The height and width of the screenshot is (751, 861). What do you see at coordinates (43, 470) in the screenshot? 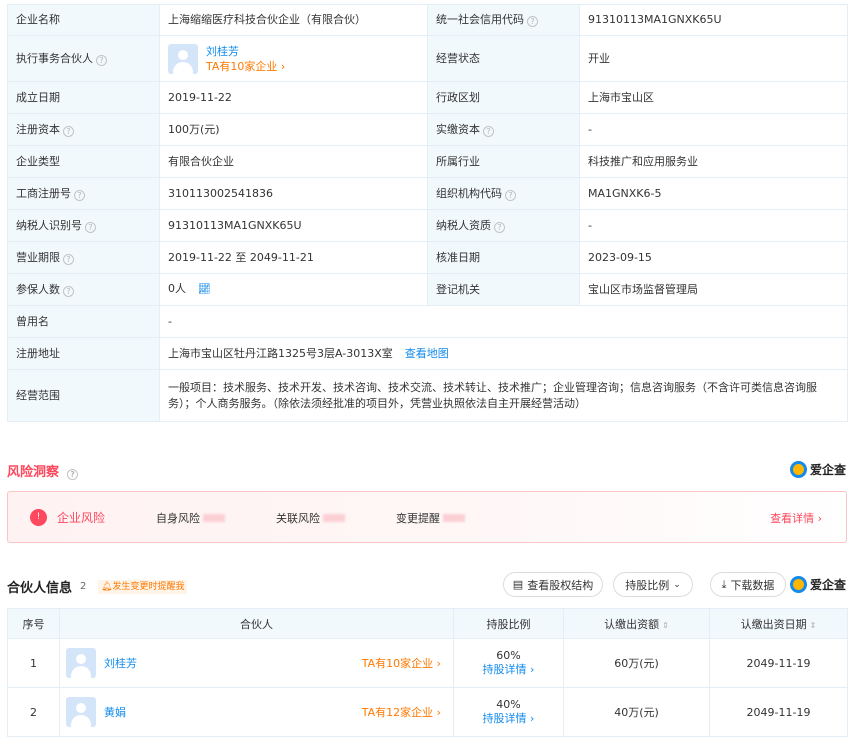
I see `risk-section-title: 风险洞察?` at bounding box center [43, 470].